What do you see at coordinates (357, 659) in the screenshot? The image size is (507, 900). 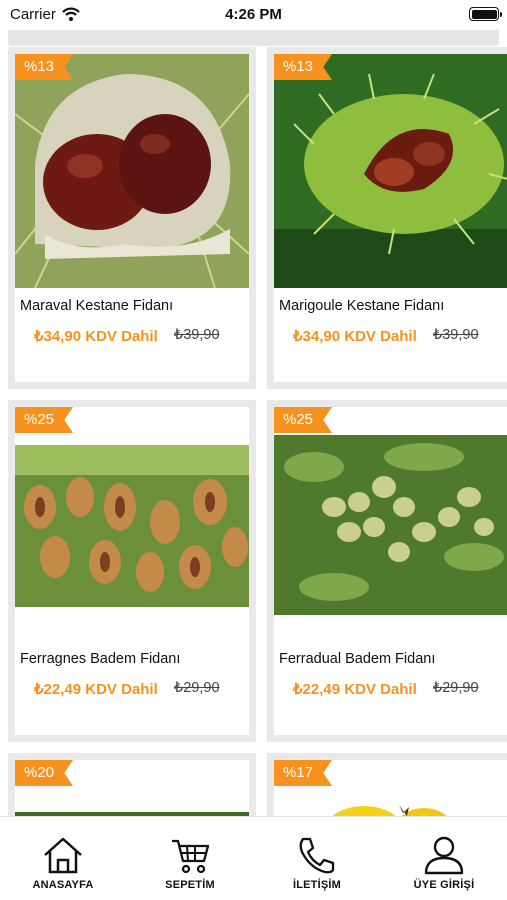 I see `product-name: Ferradual Badem Fidanı` at bounding box center [357, 659].